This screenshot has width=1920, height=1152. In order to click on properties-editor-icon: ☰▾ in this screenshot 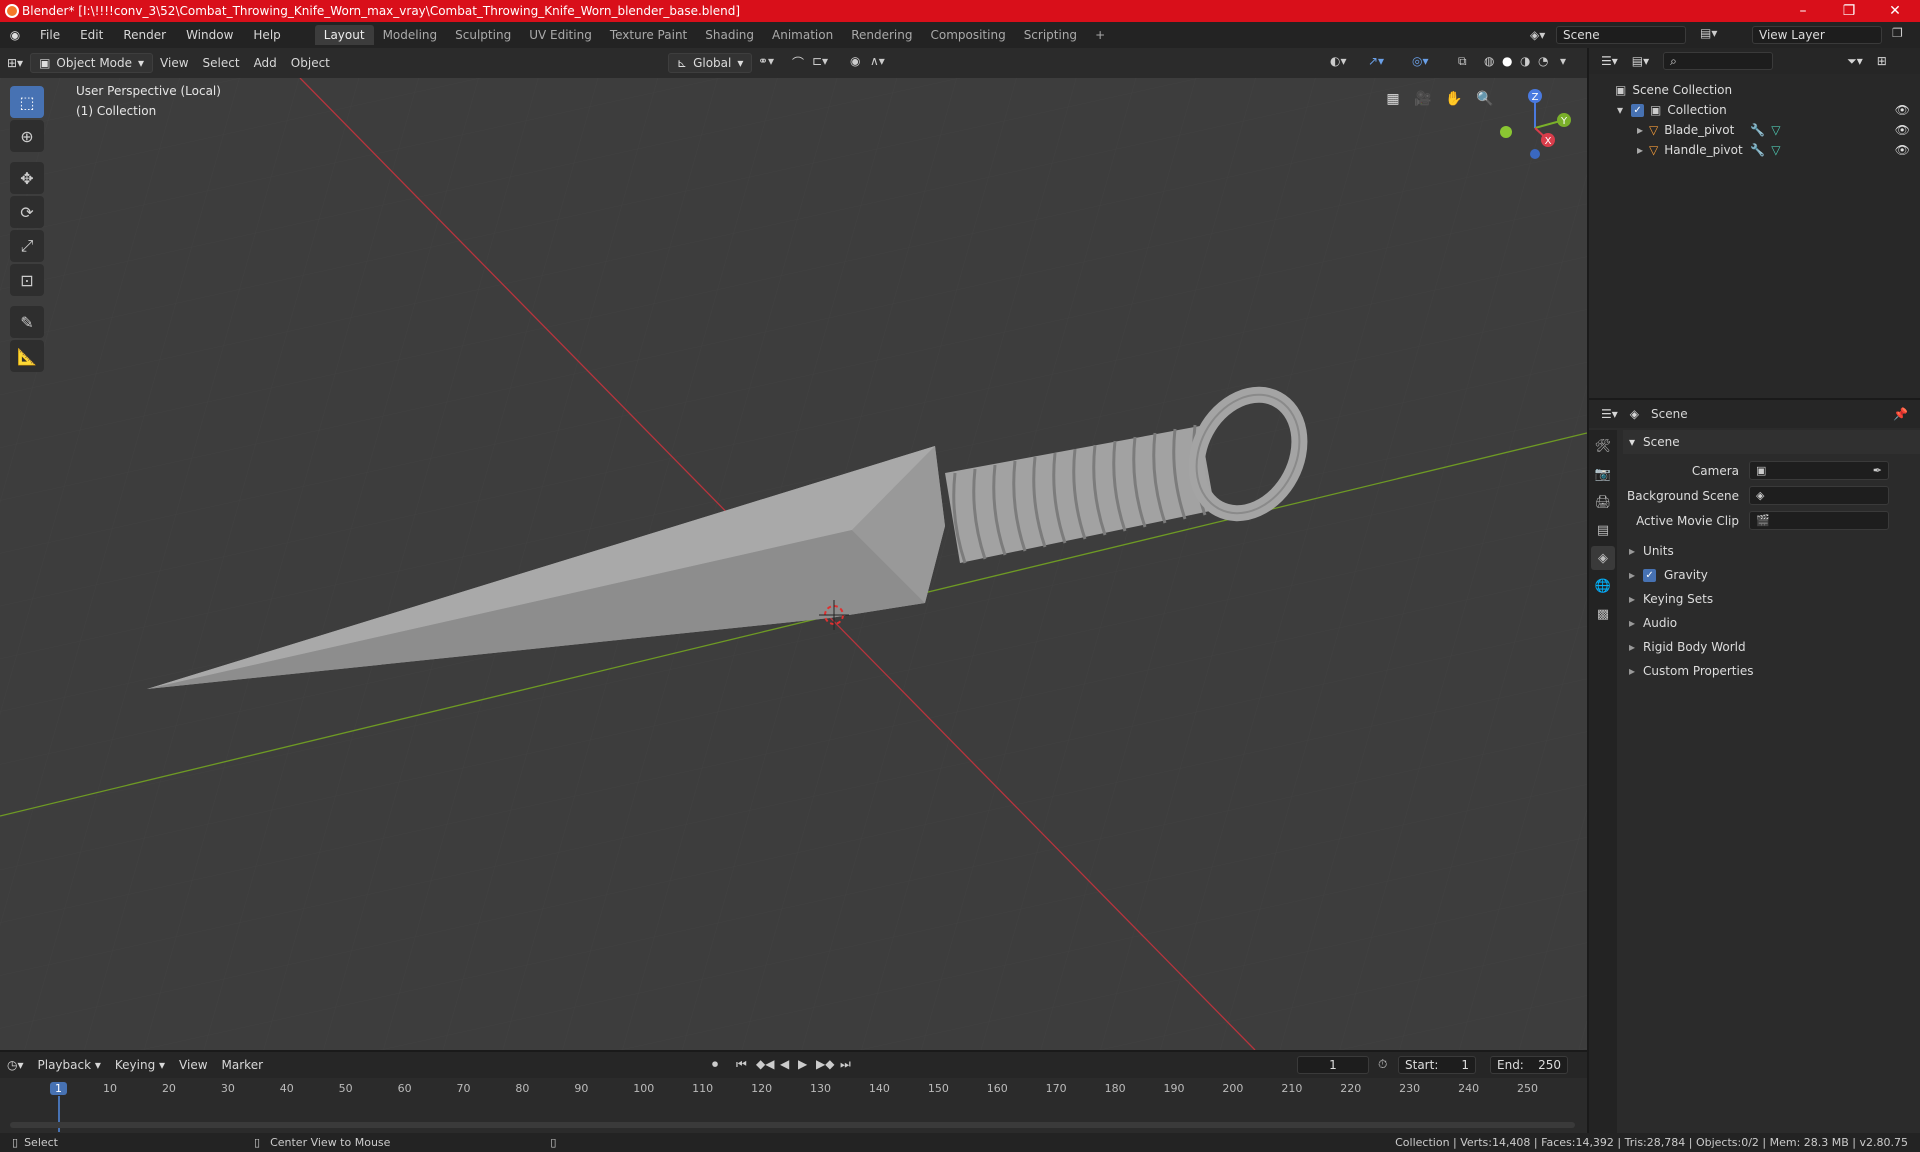, I will do `click(1609, 414)`.